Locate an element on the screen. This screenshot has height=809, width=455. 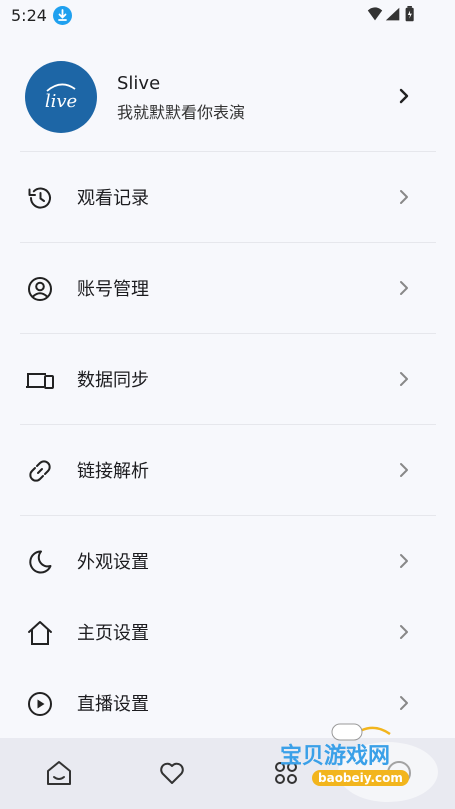
account-icon is located at coordinates (40, 289).